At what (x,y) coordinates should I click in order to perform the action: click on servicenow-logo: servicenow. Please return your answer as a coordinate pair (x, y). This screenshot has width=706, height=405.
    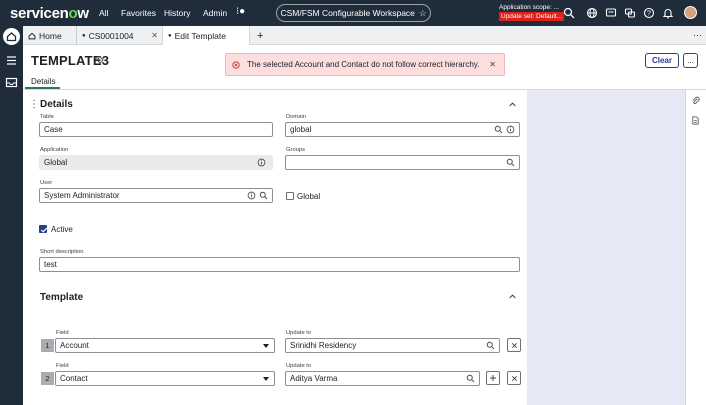
    Looking at the image, I should click on (49, 13).